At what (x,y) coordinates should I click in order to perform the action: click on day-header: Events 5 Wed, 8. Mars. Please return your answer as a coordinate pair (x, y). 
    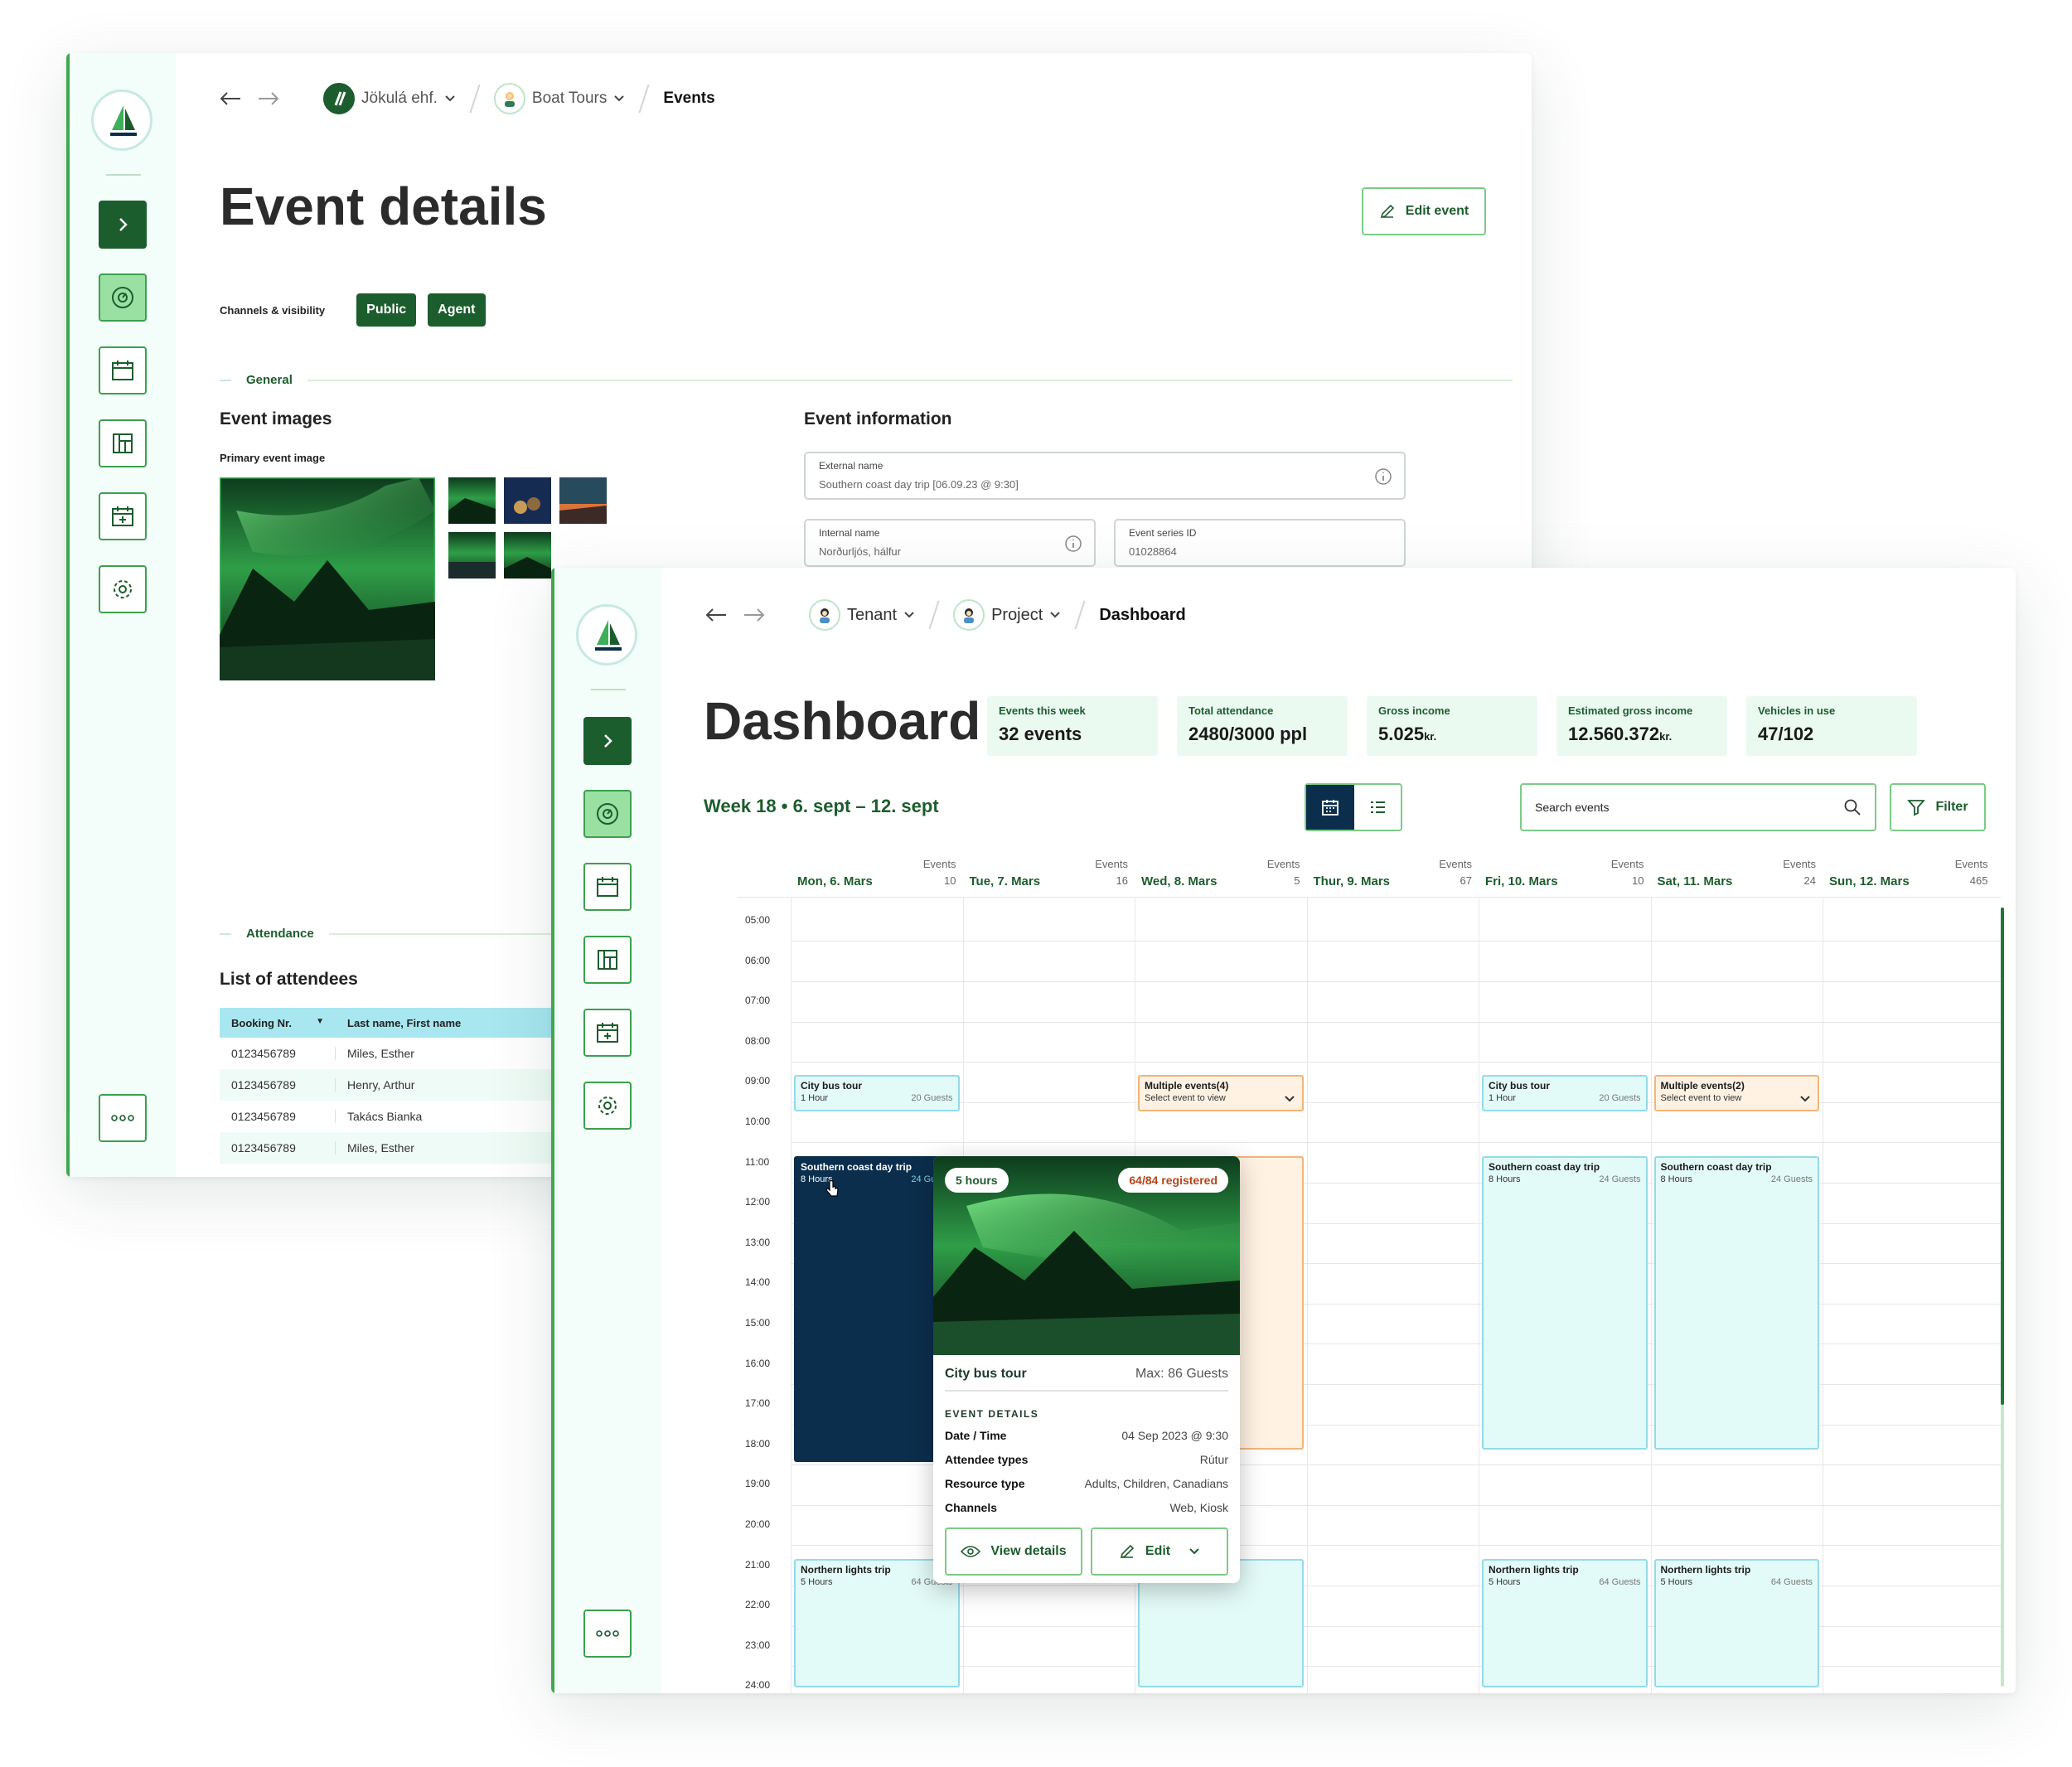
    Looking at the image, I should click on (1221, 873).